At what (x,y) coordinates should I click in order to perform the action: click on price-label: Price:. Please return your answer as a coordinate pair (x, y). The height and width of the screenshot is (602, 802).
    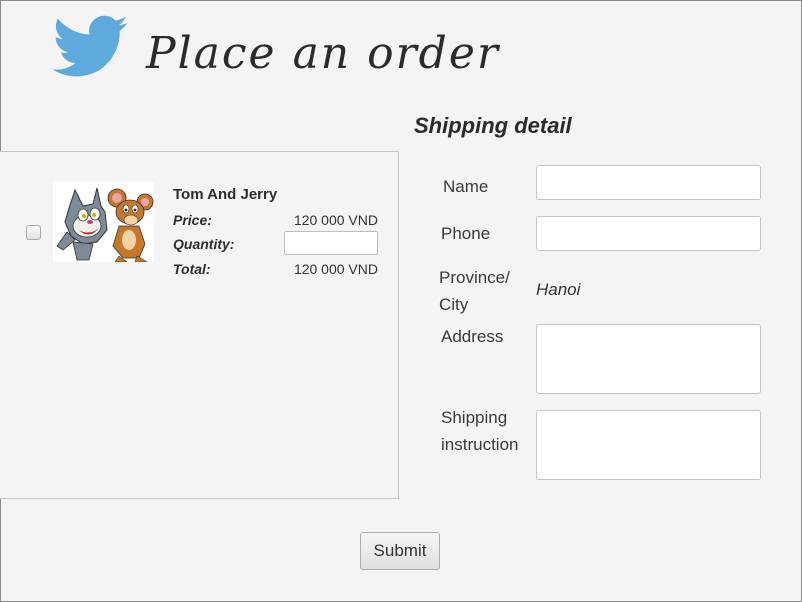
    Looking at the image, I should click on (192, 220).